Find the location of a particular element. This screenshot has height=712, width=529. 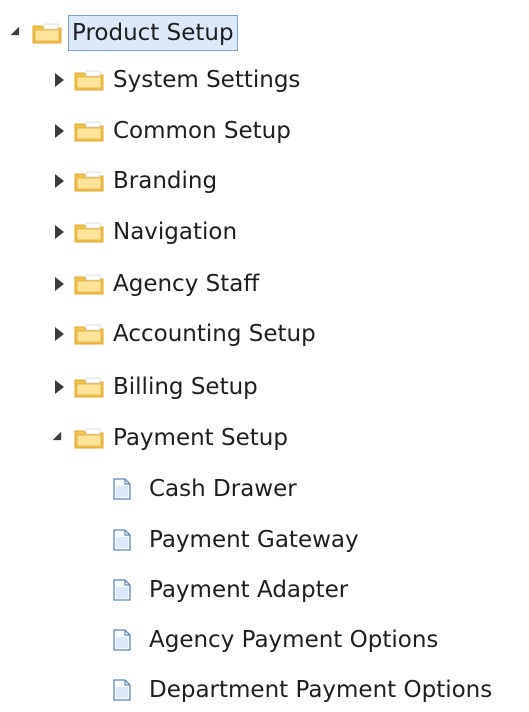

tree-node-label: Payment Setup is located at coordinates (200, 438).